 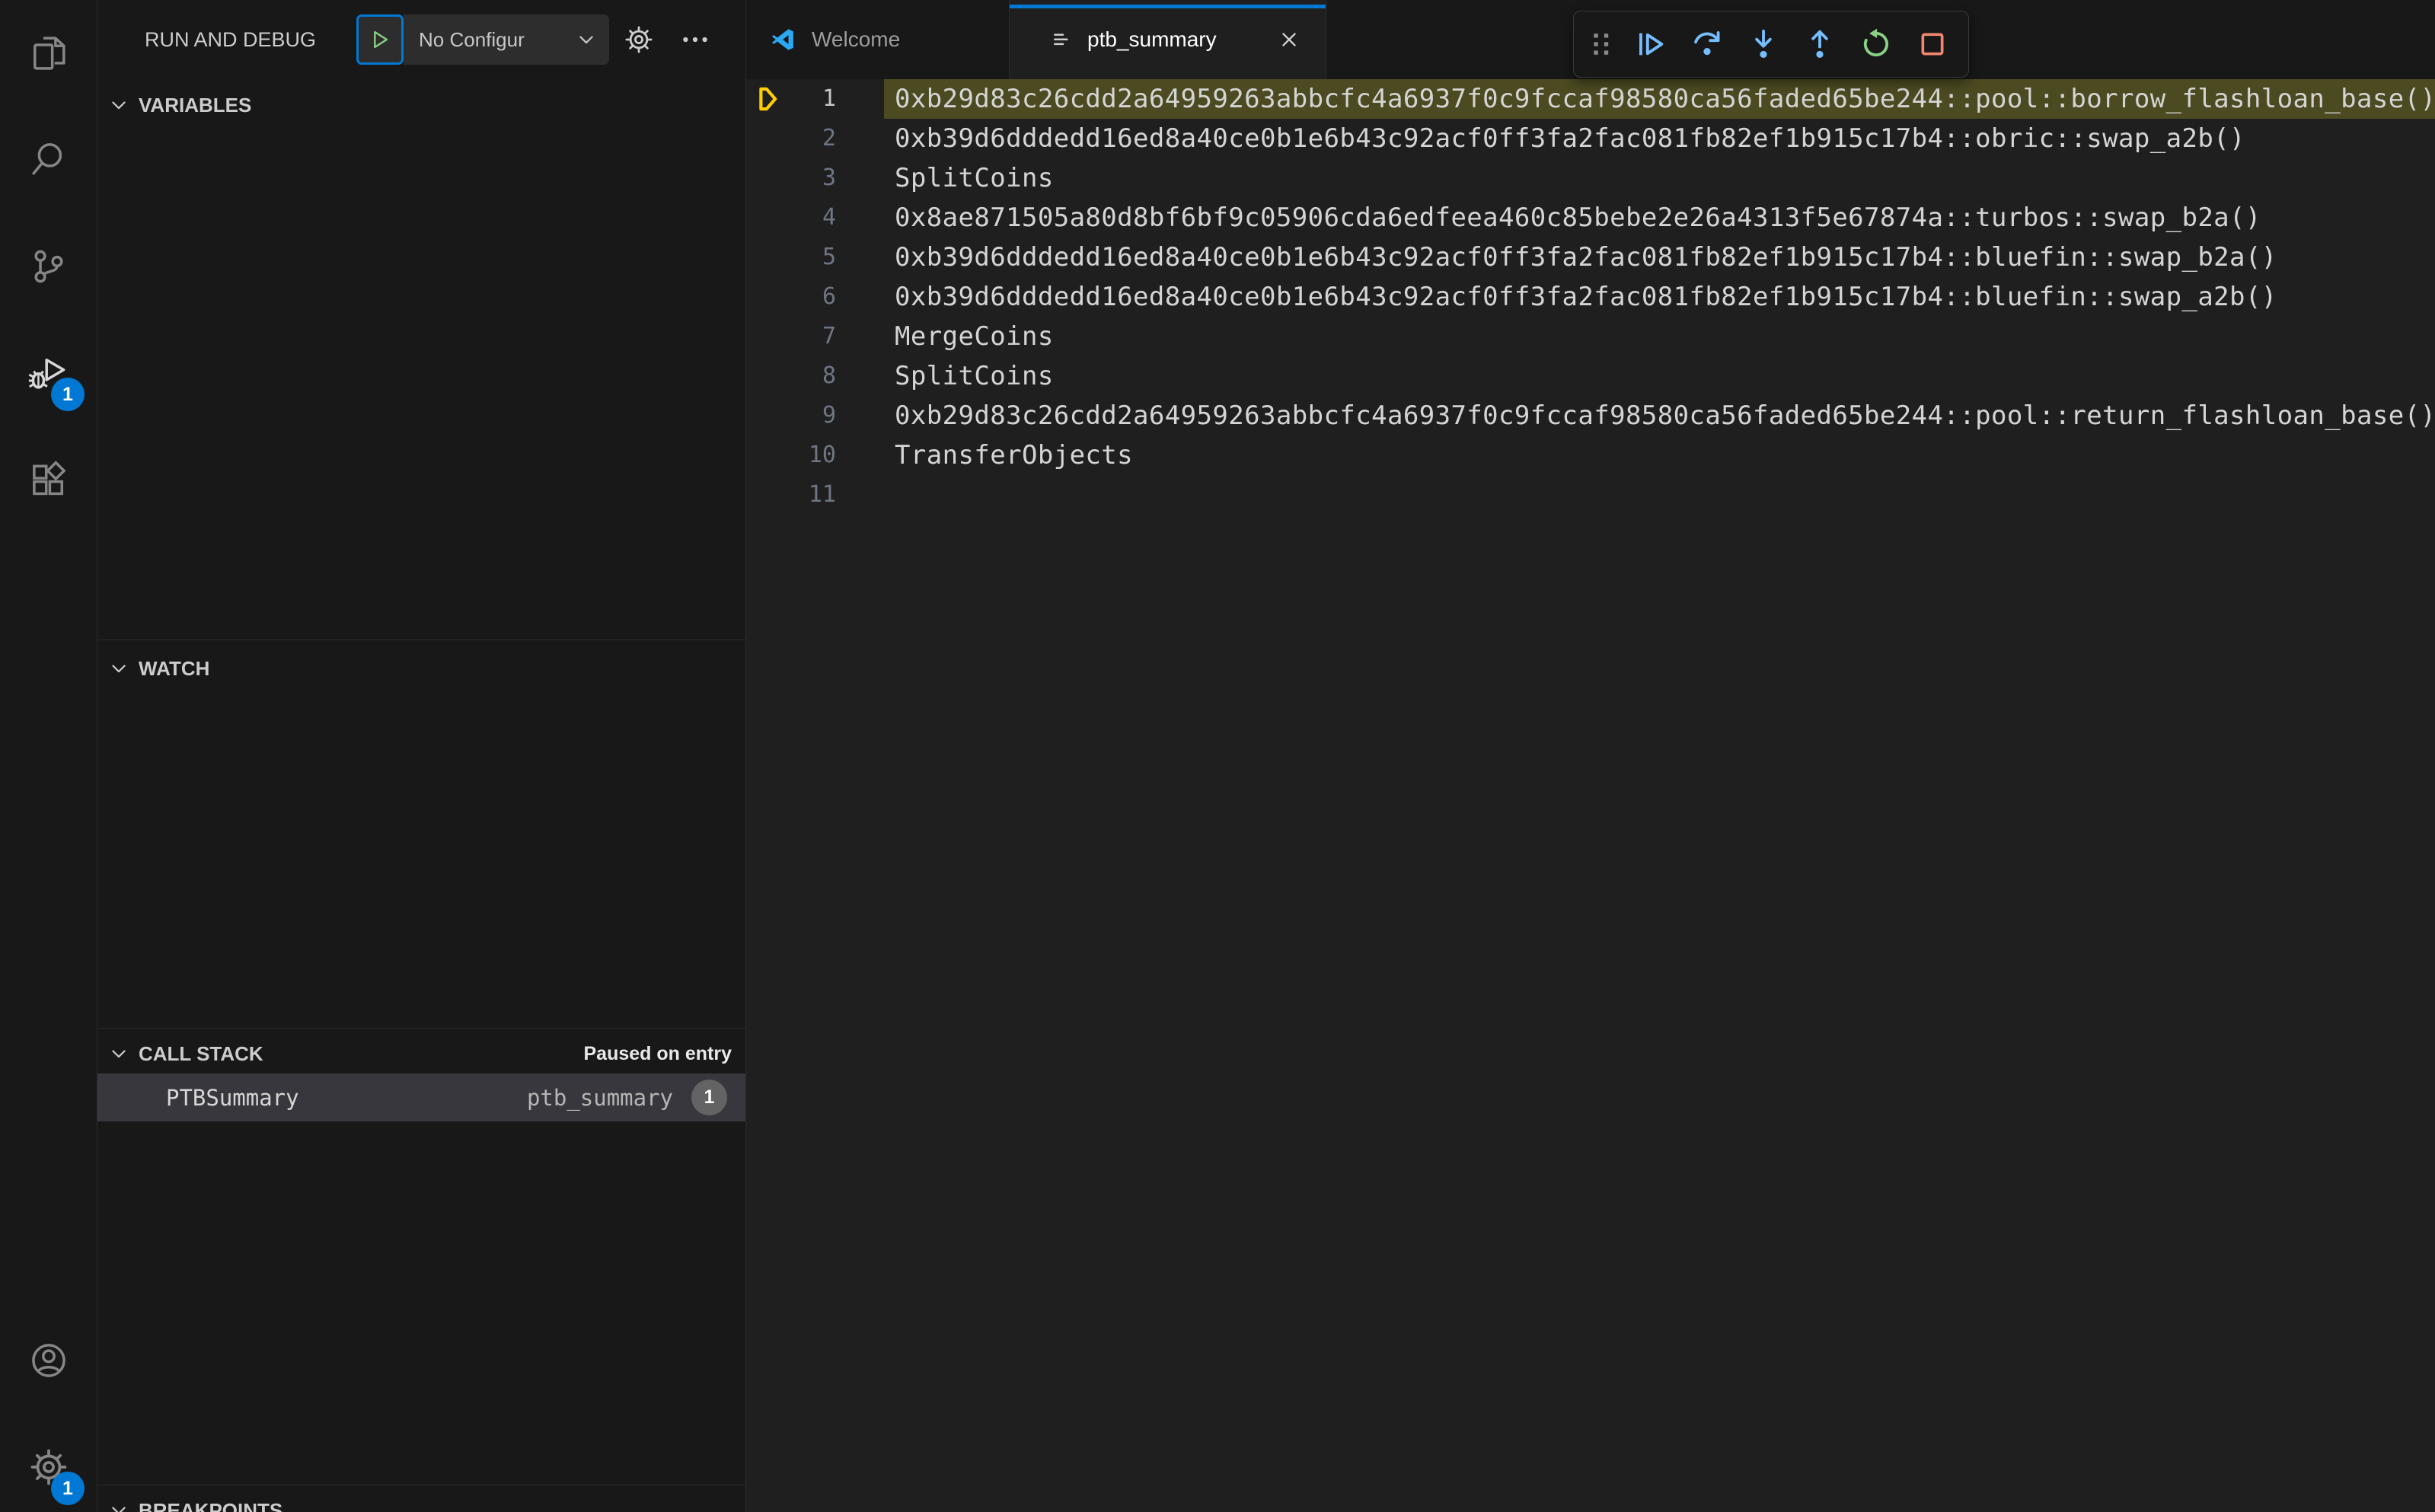 I want to click on watch-section-header: WATCH, so click(x=421, y=668).